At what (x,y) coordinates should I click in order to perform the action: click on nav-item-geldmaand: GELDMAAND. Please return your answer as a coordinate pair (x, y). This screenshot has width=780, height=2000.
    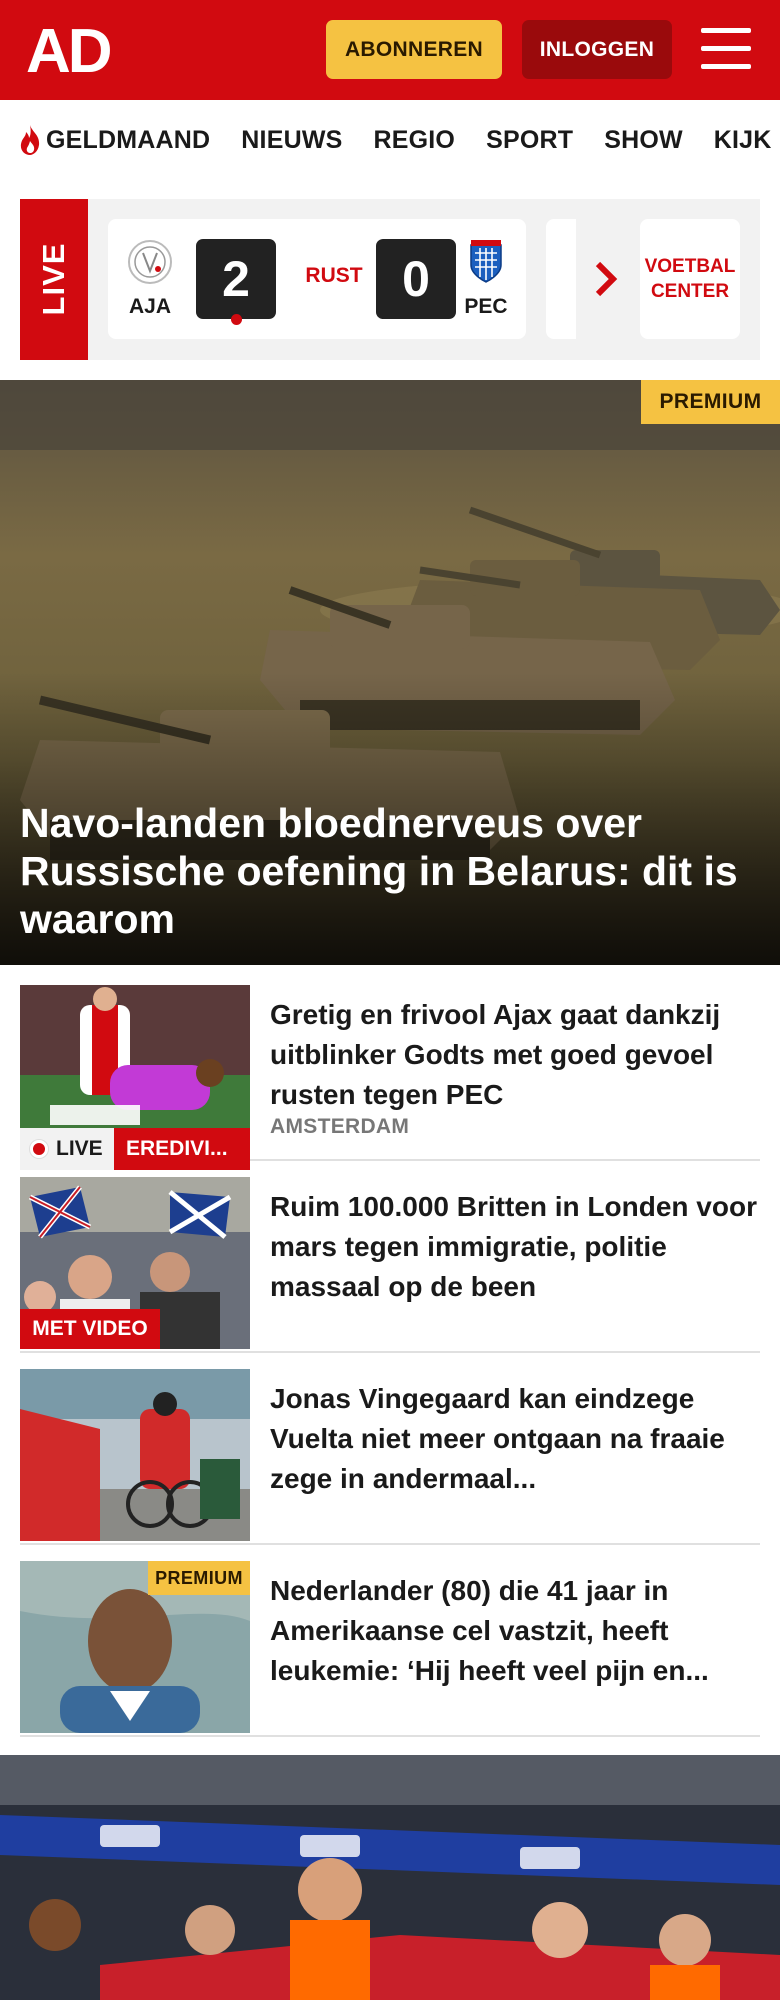
    Looking at the image, I should click on (114, 140).